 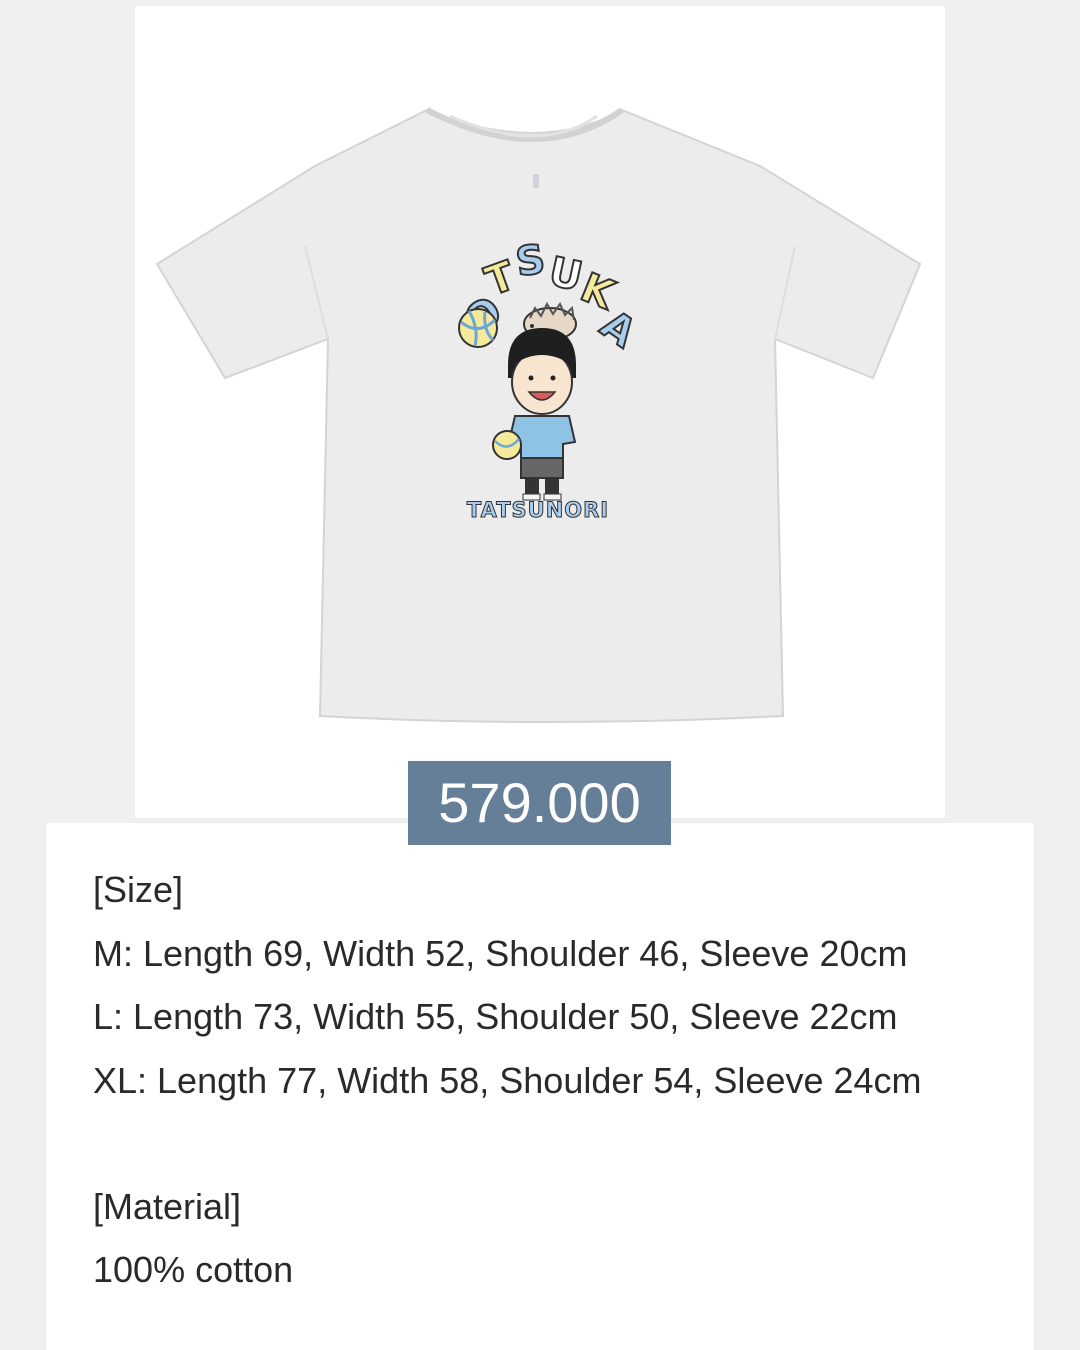 I want to click on material-value: 100% cotton, so click(x=193, y=1269).